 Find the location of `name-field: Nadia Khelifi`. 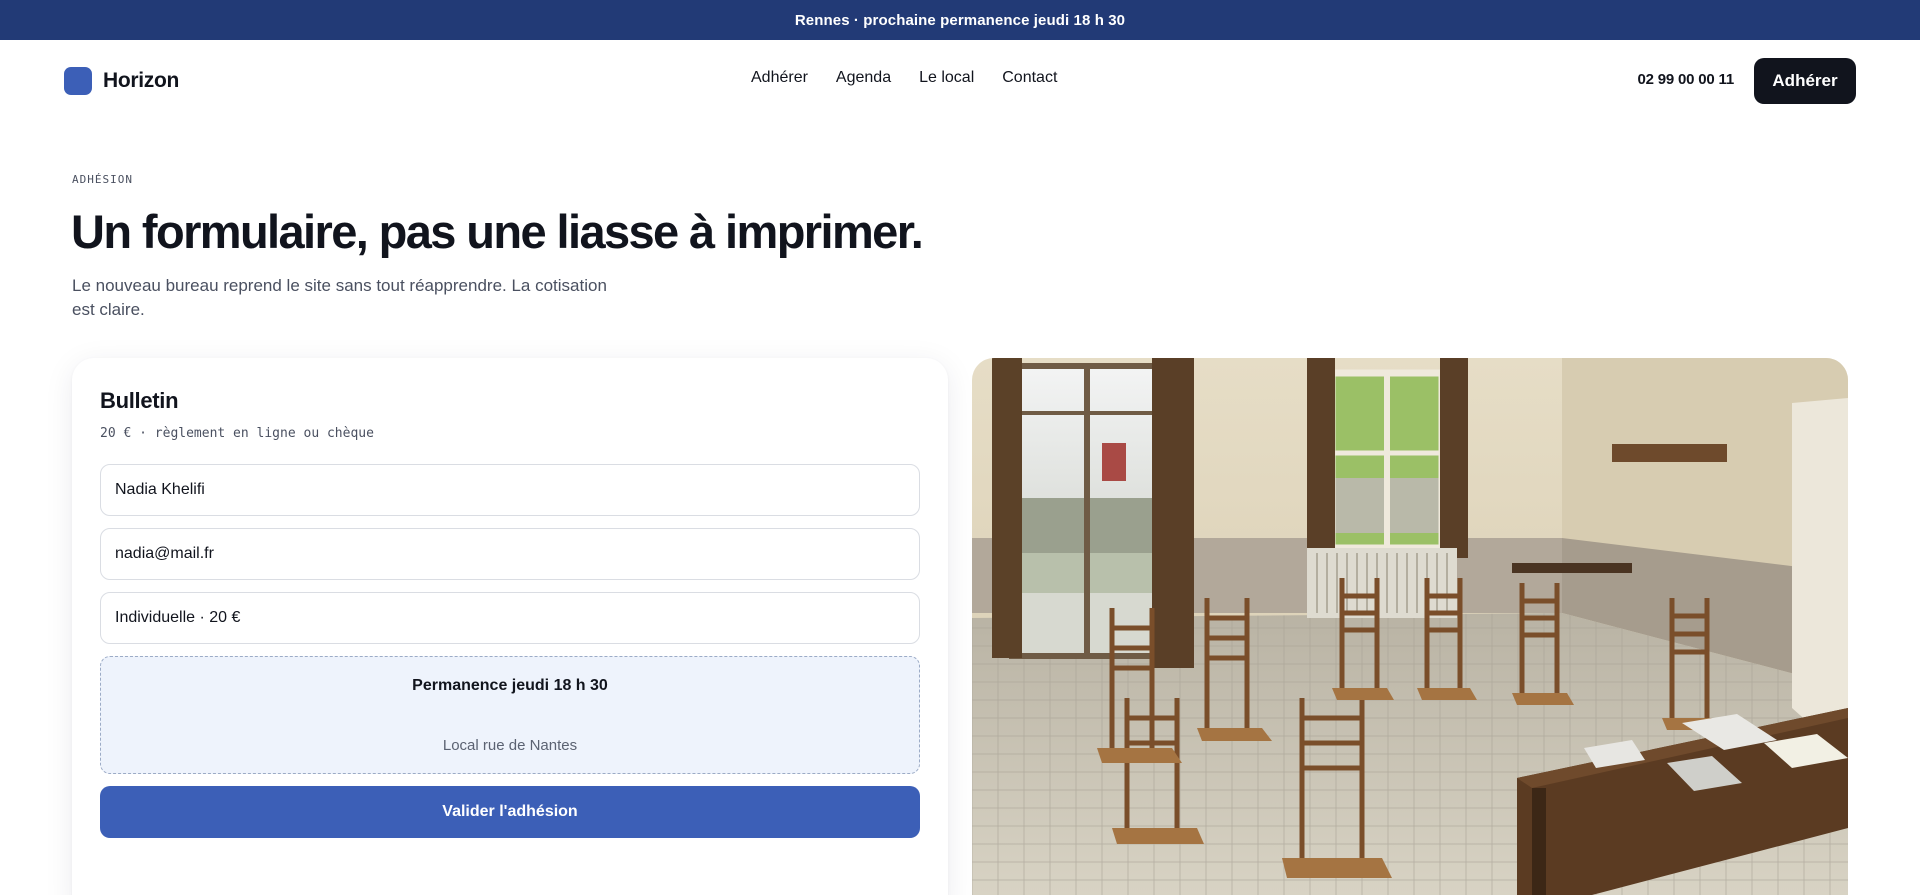

name-field: Nadia Khelifi is located at coordinates (510, 490).